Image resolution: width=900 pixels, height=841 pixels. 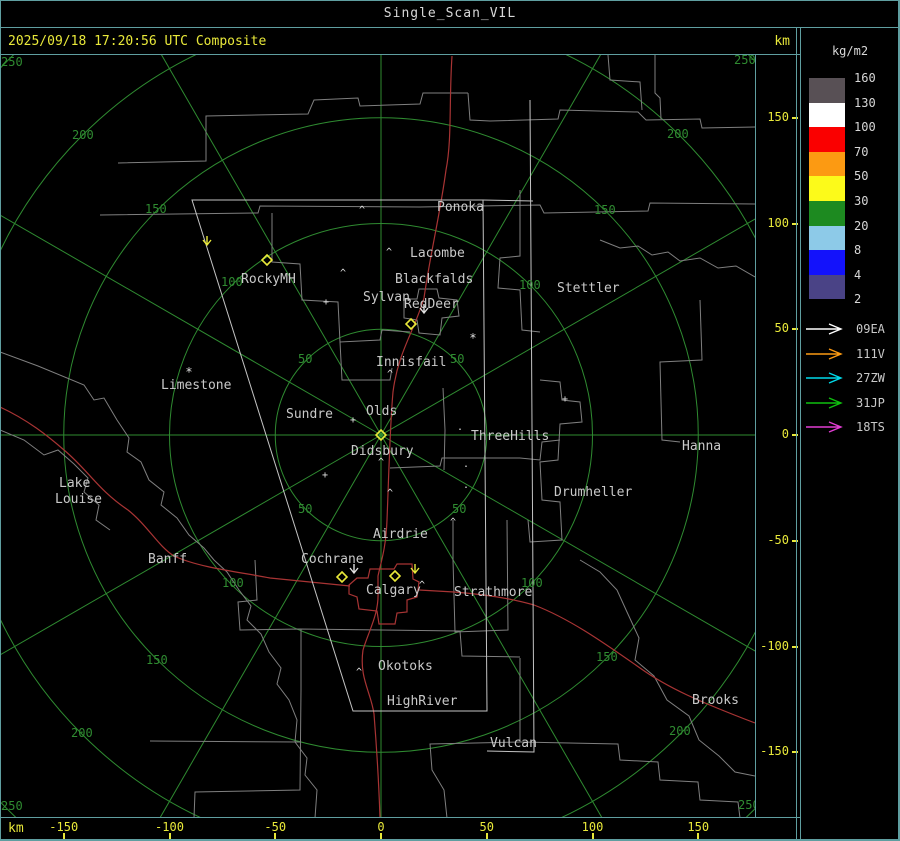 I want to click on title-bar: Single_Scan_VIL, so click(x=450, y=13).